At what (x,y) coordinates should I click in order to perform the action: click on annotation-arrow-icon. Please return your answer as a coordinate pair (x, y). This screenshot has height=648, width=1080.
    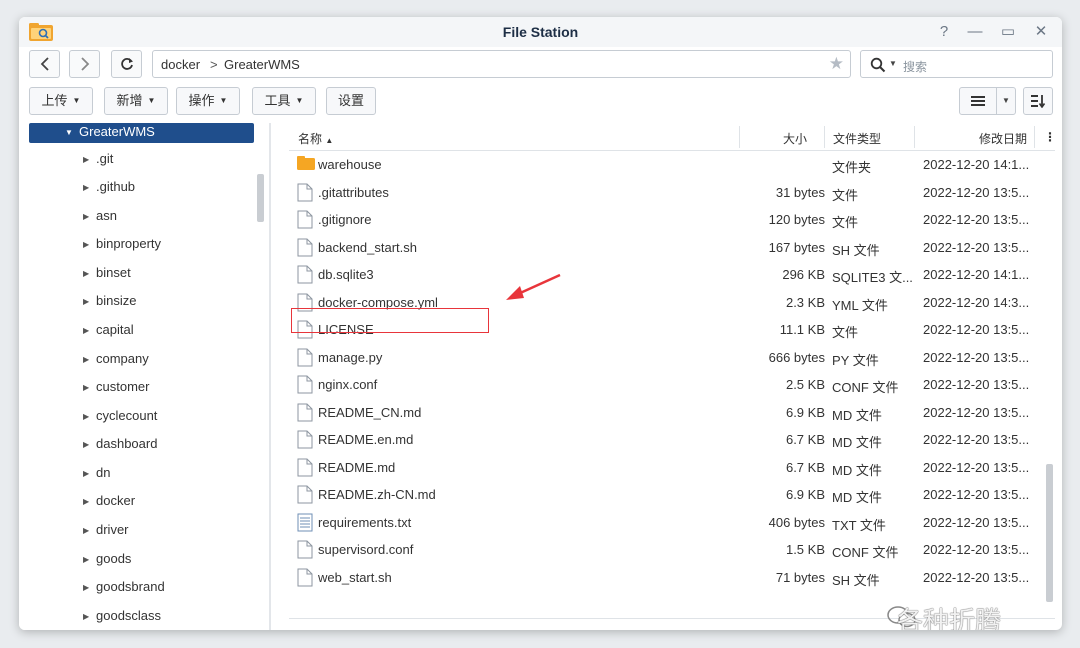
    Looking at the image, I should click on (533, 286).